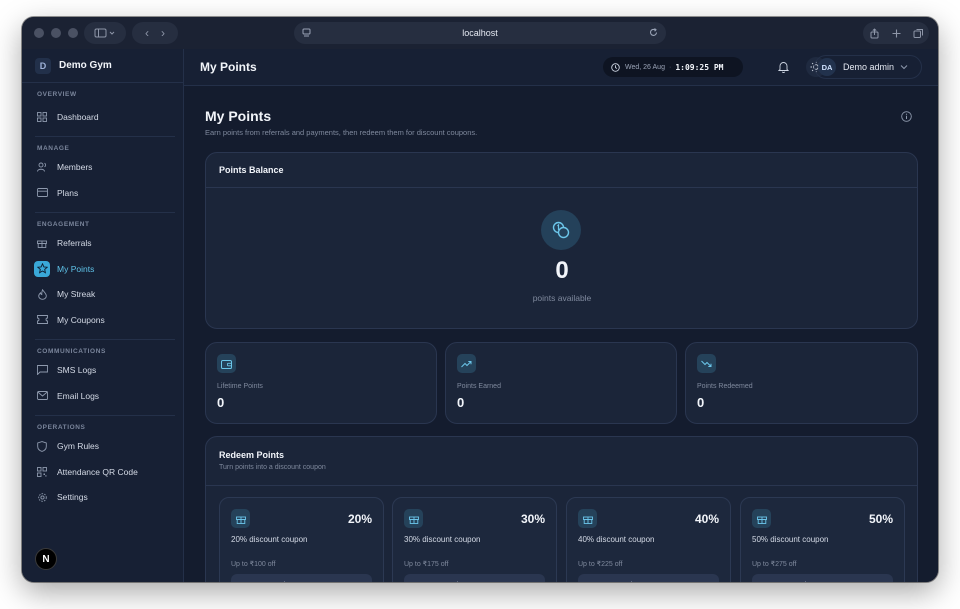 The height and width of the screenshot is (609, 960). I want to click on redeem-button: Redeem · 175 pts, so click(474, 578).